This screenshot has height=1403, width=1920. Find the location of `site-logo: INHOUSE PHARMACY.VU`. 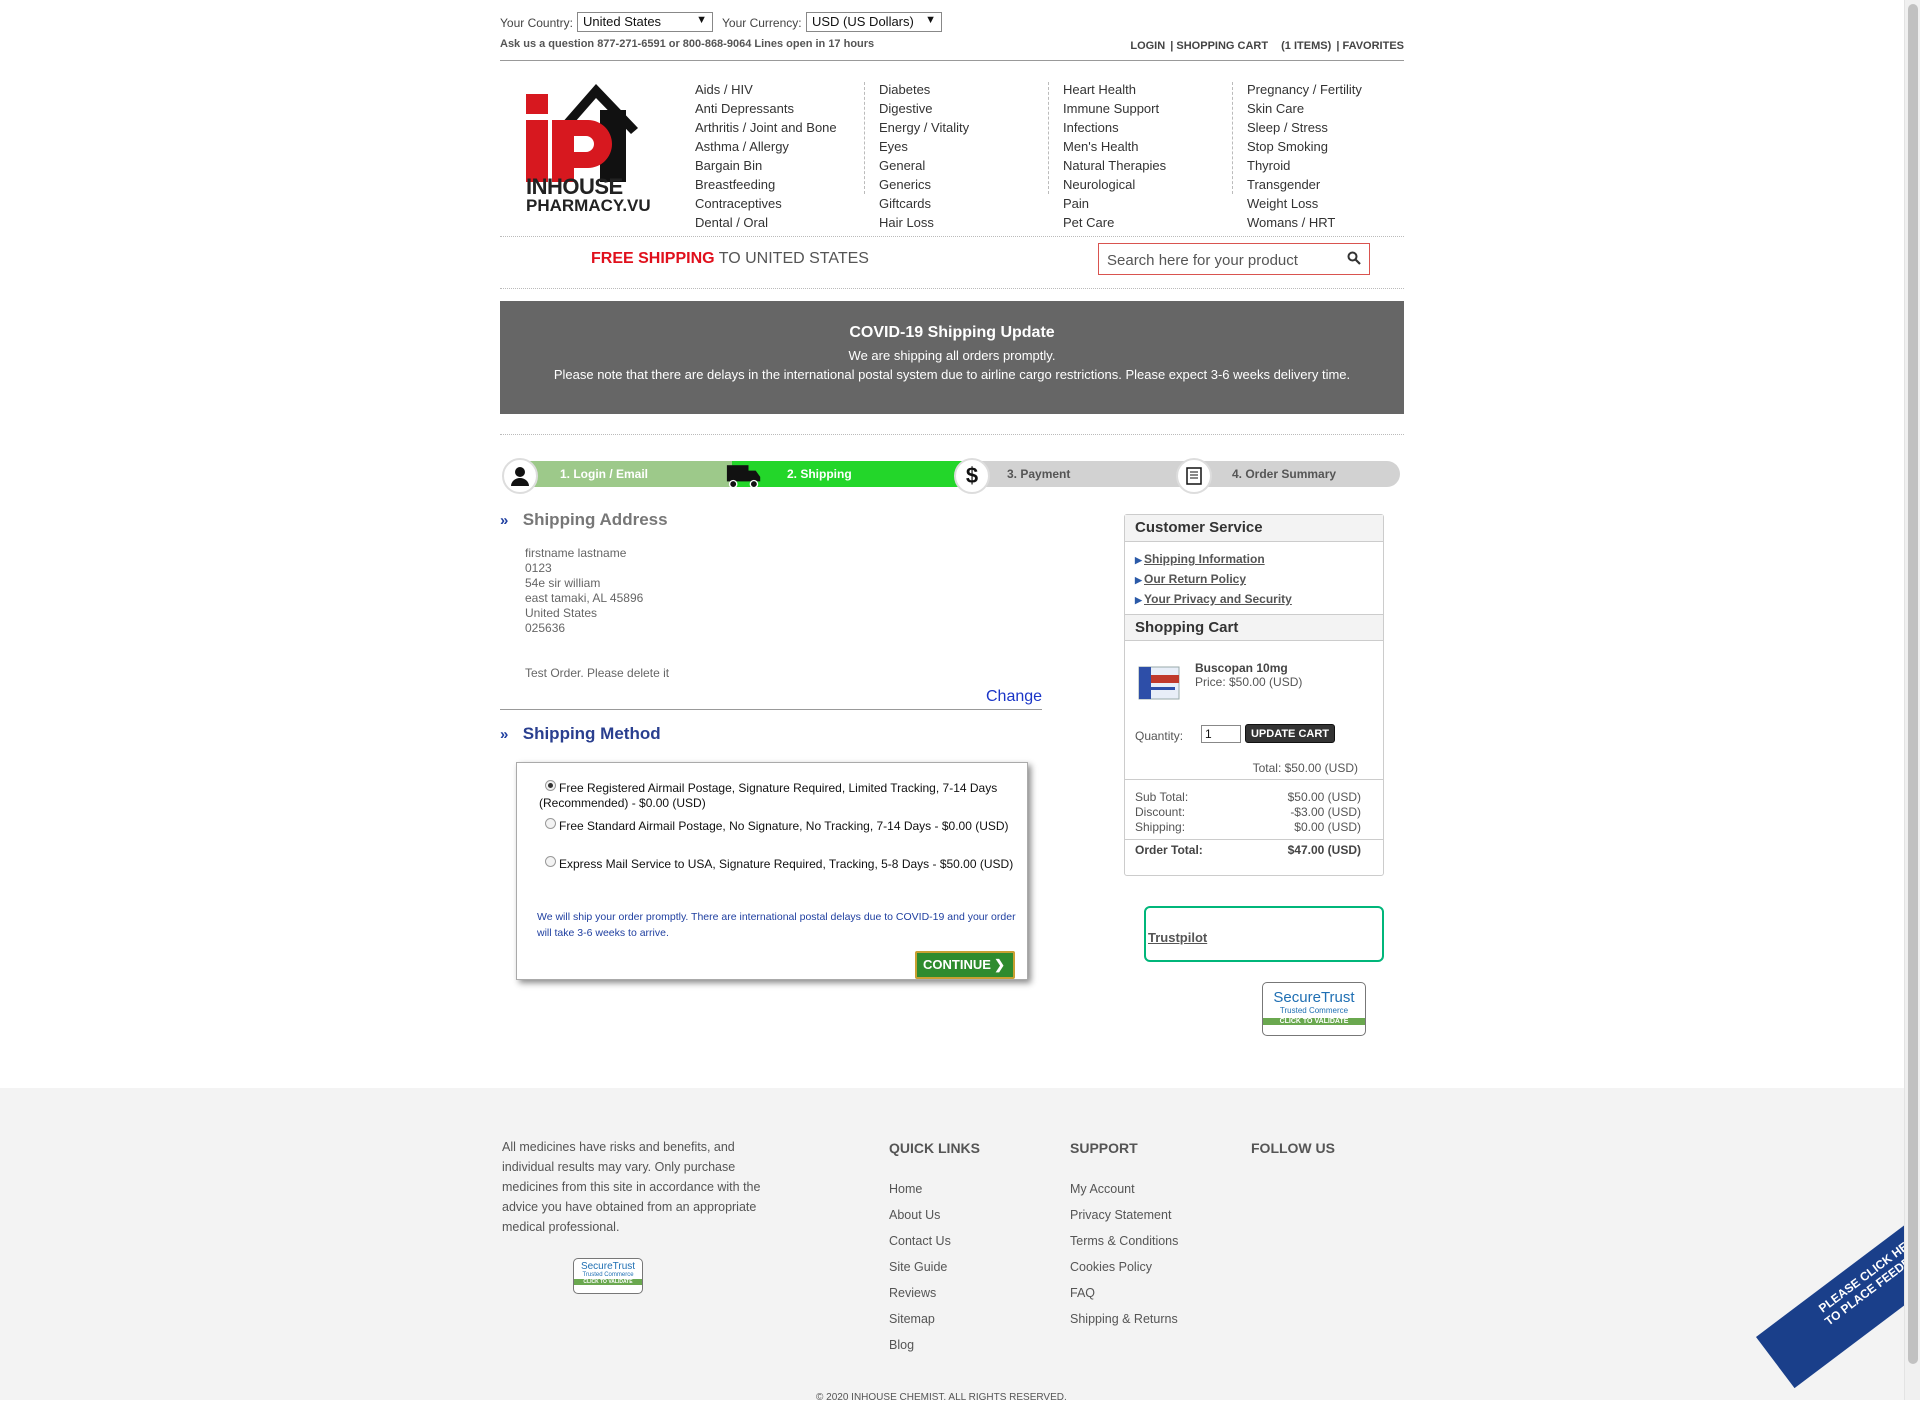

site-logo: INHOUSE PHARMACY.VU is located at coordinates (591, 147).